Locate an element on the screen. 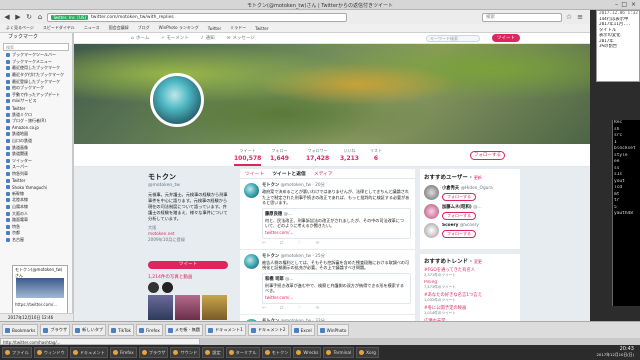 The width and height of the screenshot is (640, 360). maximize-icon: □ is located at coordinates (624, 4).